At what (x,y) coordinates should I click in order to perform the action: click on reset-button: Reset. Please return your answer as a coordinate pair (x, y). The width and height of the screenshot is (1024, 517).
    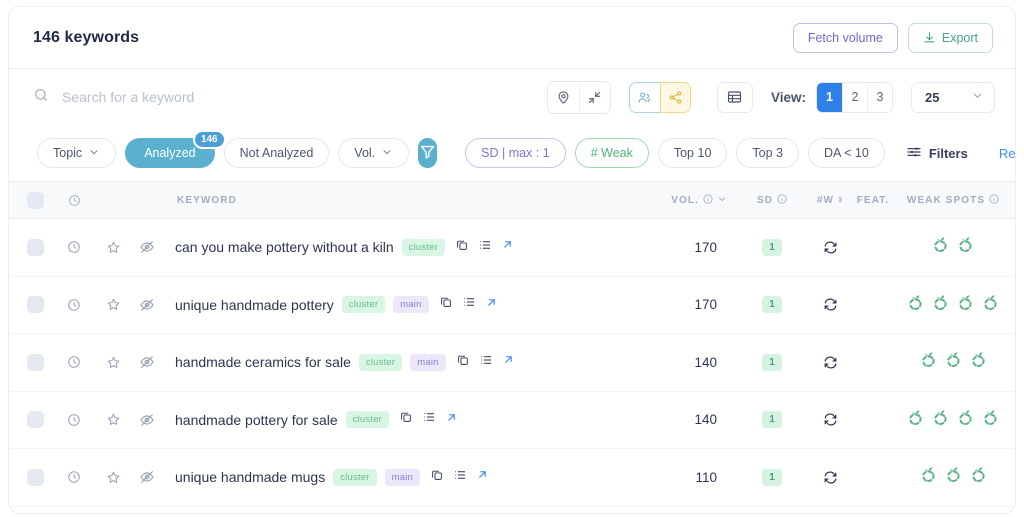
    Looking at the image, I should click on (1007, 153).